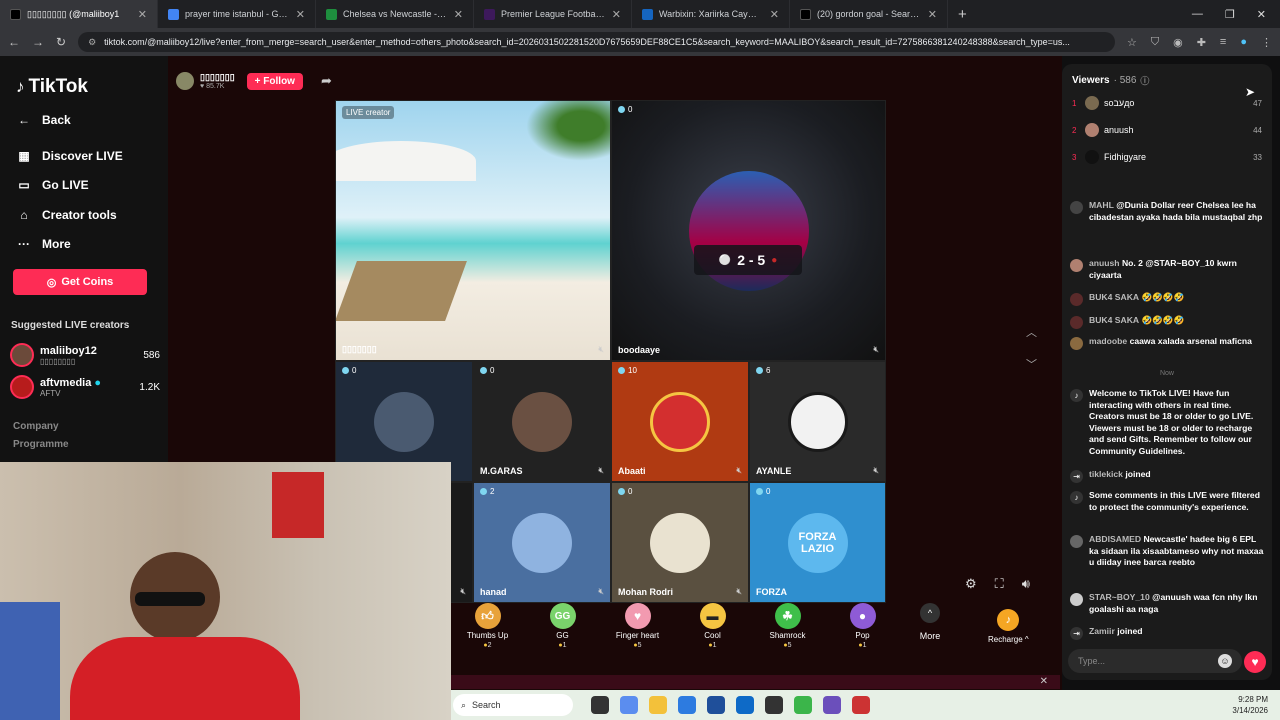  What do you see at coordinates (14, 42) in the screenshot?
I see `back-arrow-icon: ←` at bounding box center [14, 42].